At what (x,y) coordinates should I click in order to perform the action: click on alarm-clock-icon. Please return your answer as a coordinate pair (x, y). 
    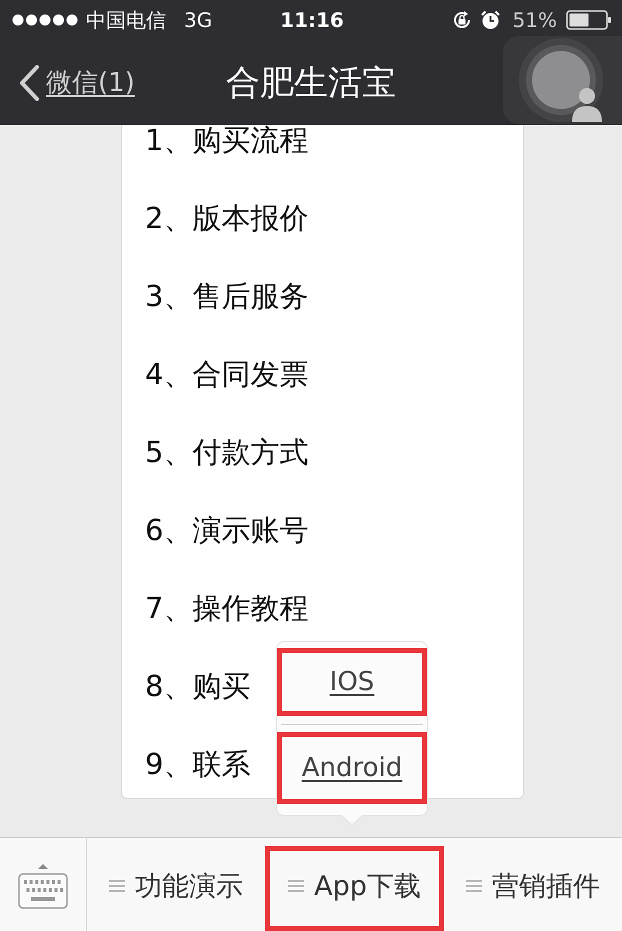
    Looking at the image, I should click on (490, 20).